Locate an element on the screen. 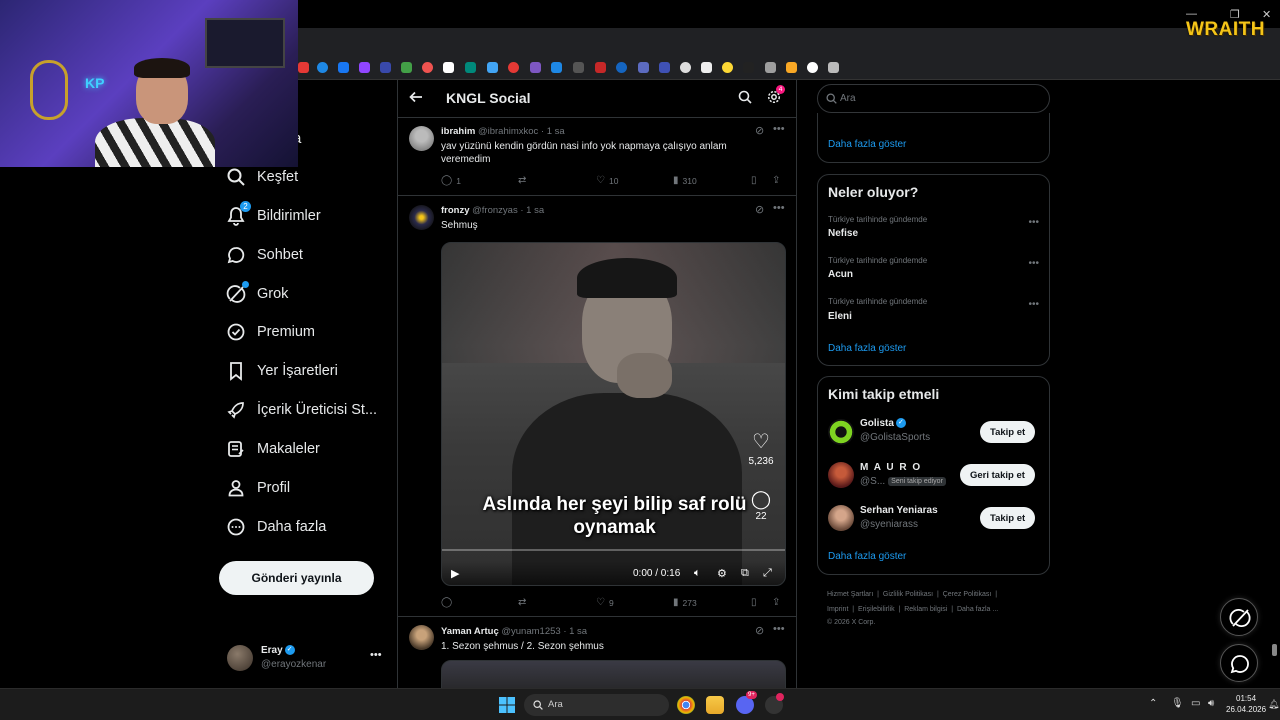 The width and height of the screenshot is (1280, 720). windows-start-icon is located at coordinates (507, 705).